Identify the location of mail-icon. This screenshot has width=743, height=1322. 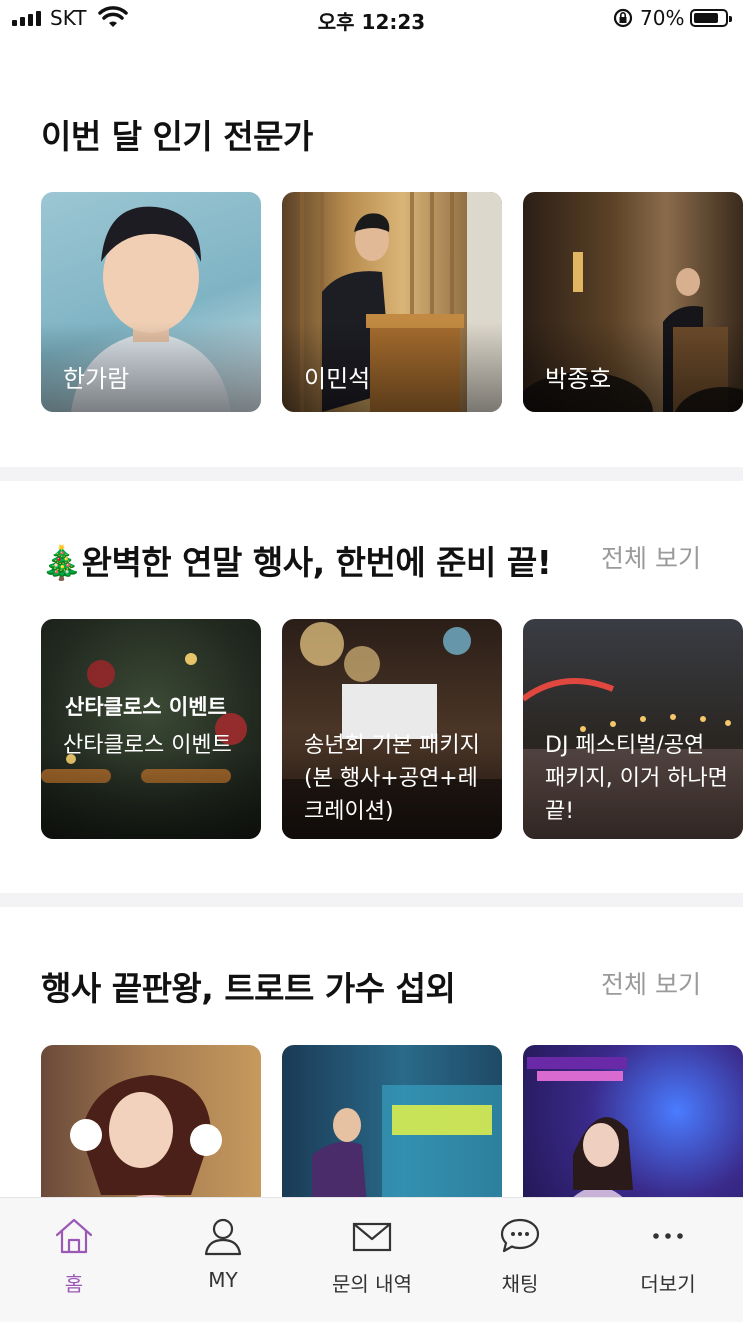
(372, 1237).